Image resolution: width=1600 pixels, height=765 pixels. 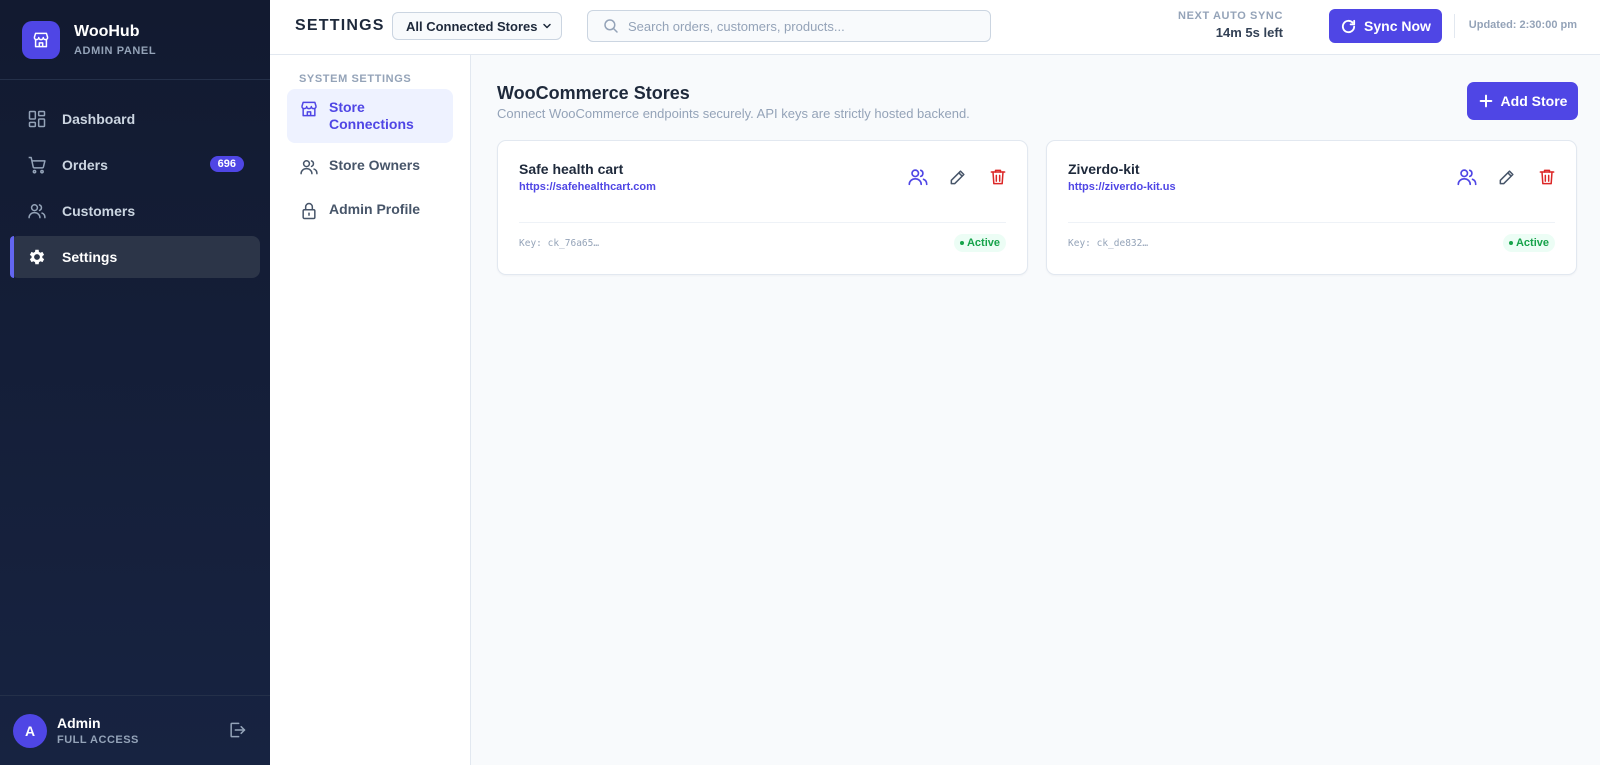 I want to click on nav-item-dashboard: Dashboard, so click(x=135, y=119).